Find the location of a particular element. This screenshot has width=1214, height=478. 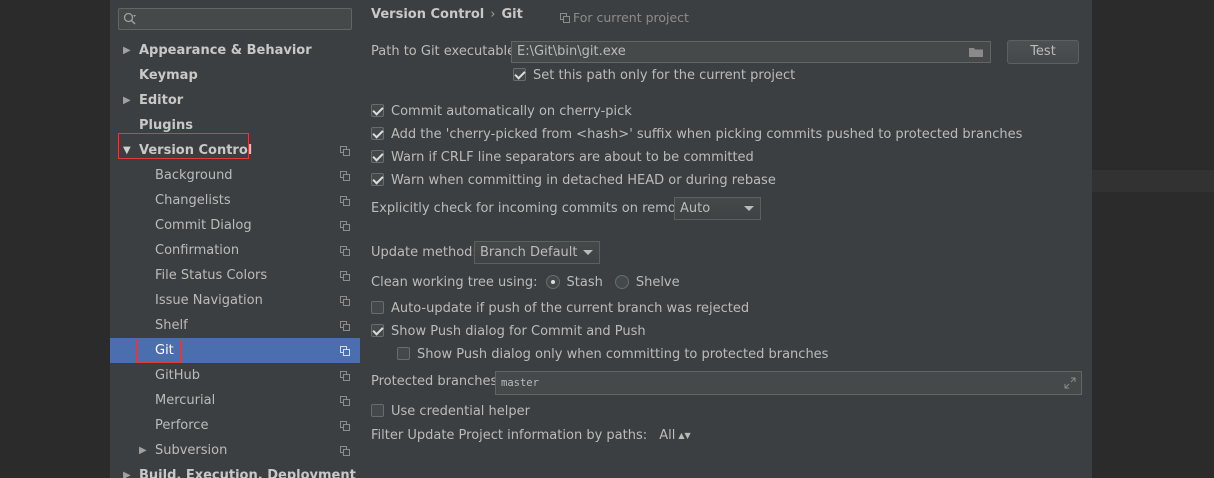

show-push-checkbox: Show Push dialog for Commit and Push is located at coordinates (508, 332).